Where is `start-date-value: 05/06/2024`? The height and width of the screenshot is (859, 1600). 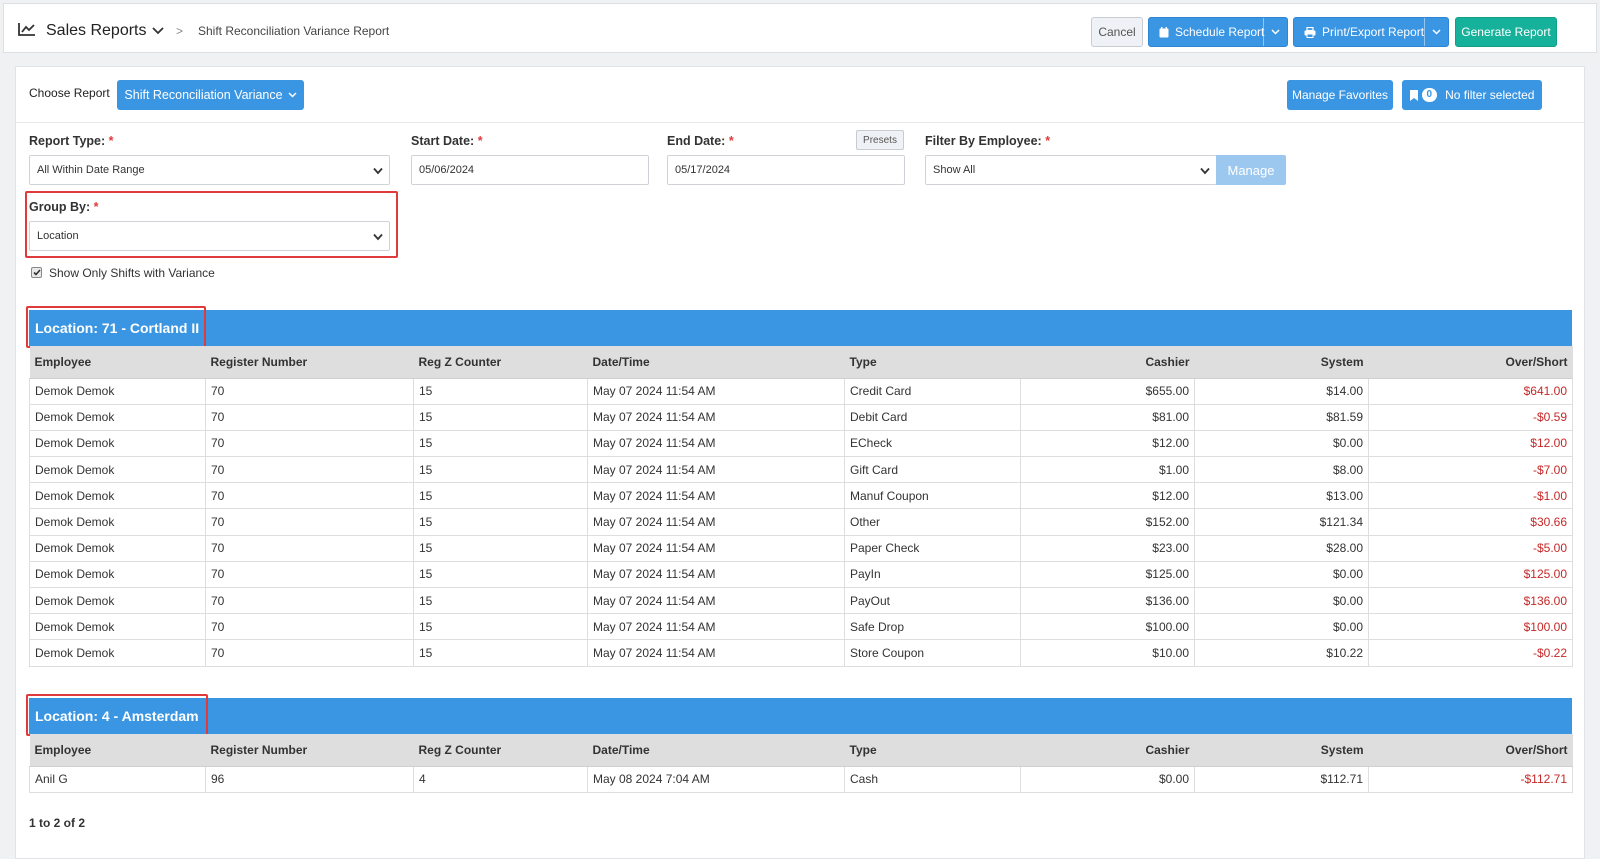 start-date-value: 05/06/2024 is located at coordinates (447, 170).